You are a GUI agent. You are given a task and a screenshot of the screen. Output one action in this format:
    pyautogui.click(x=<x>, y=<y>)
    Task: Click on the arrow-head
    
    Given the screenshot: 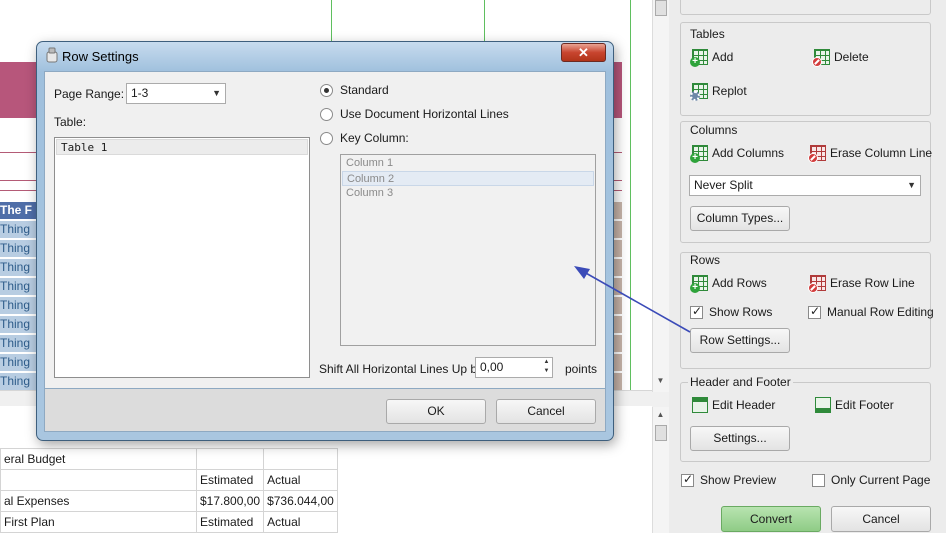 What is the action you would take?
    pyautogui.click(x=582, y=272)
    